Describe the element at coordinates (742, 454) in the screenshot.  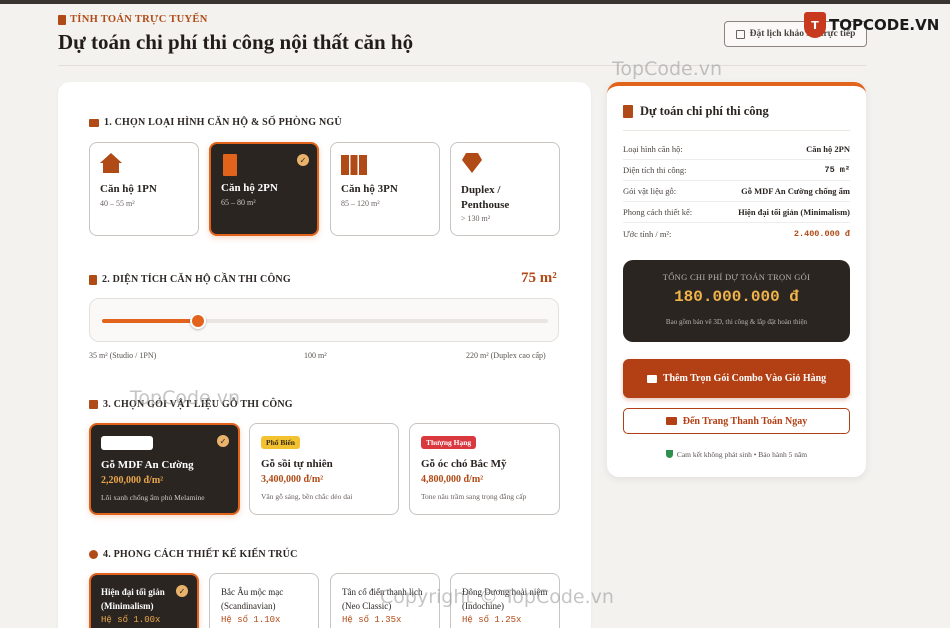
I see `guarantee-label: Cam kết không phát sinh • Bảo hành 5 năm` at that location.